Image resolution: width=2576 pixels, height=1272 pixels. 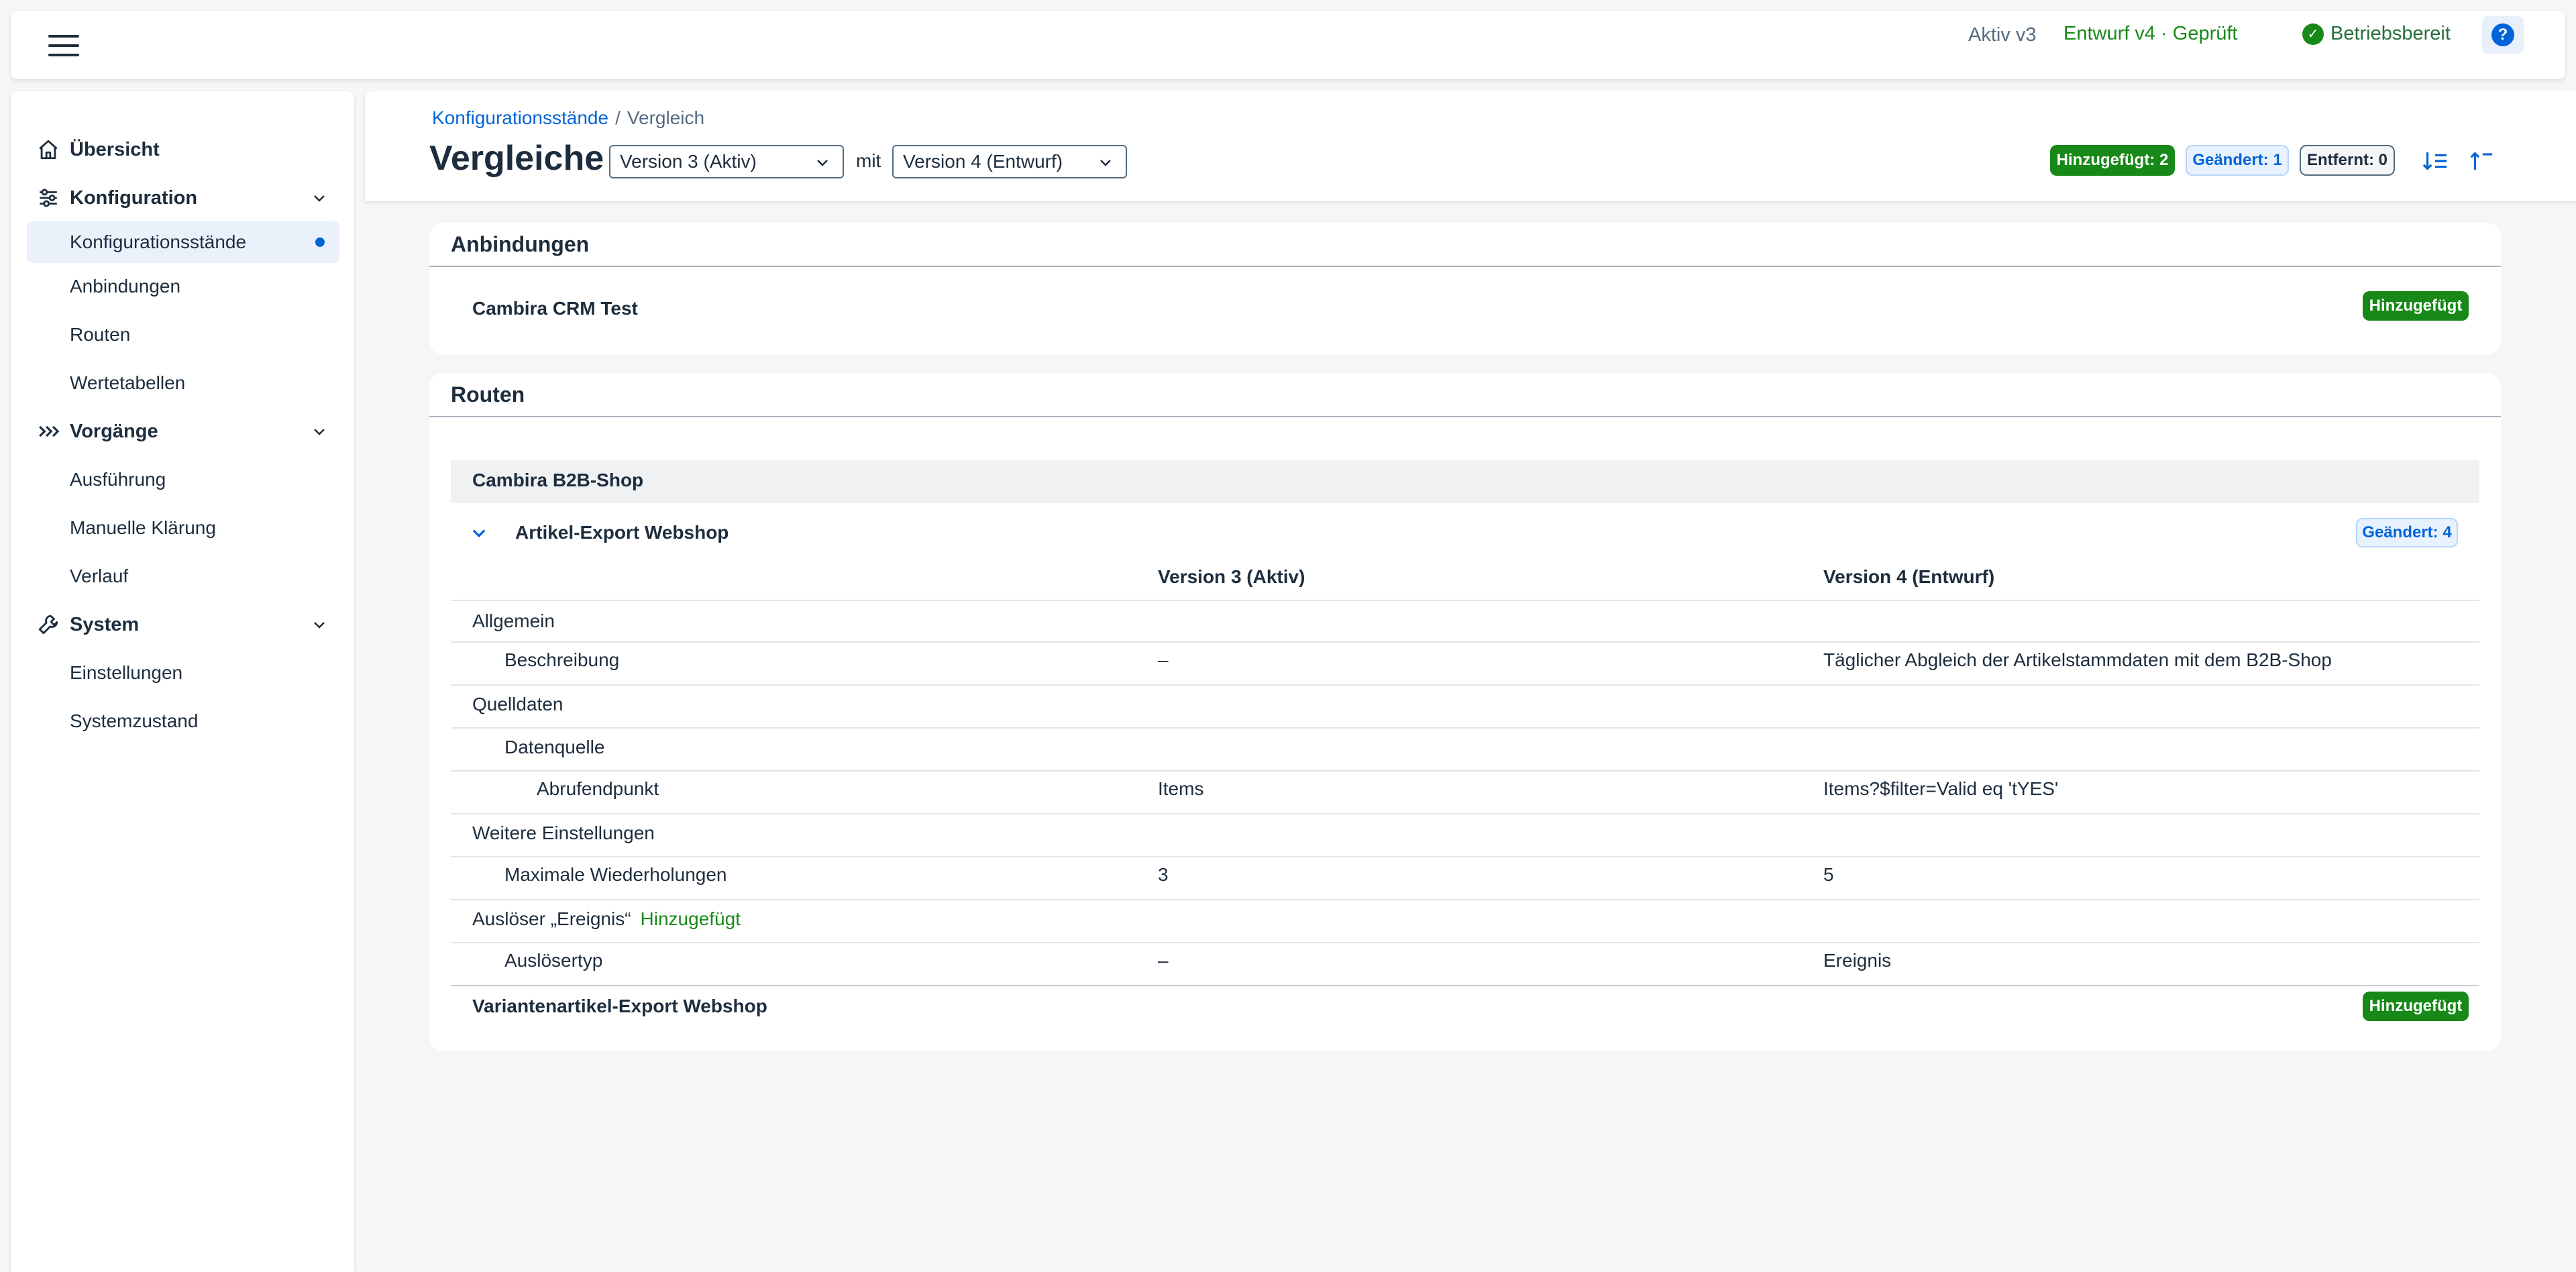 What do you see at coordinates (63, 45) in the screenshot?
I see `menu-icon` at bounding box center [63, 45].